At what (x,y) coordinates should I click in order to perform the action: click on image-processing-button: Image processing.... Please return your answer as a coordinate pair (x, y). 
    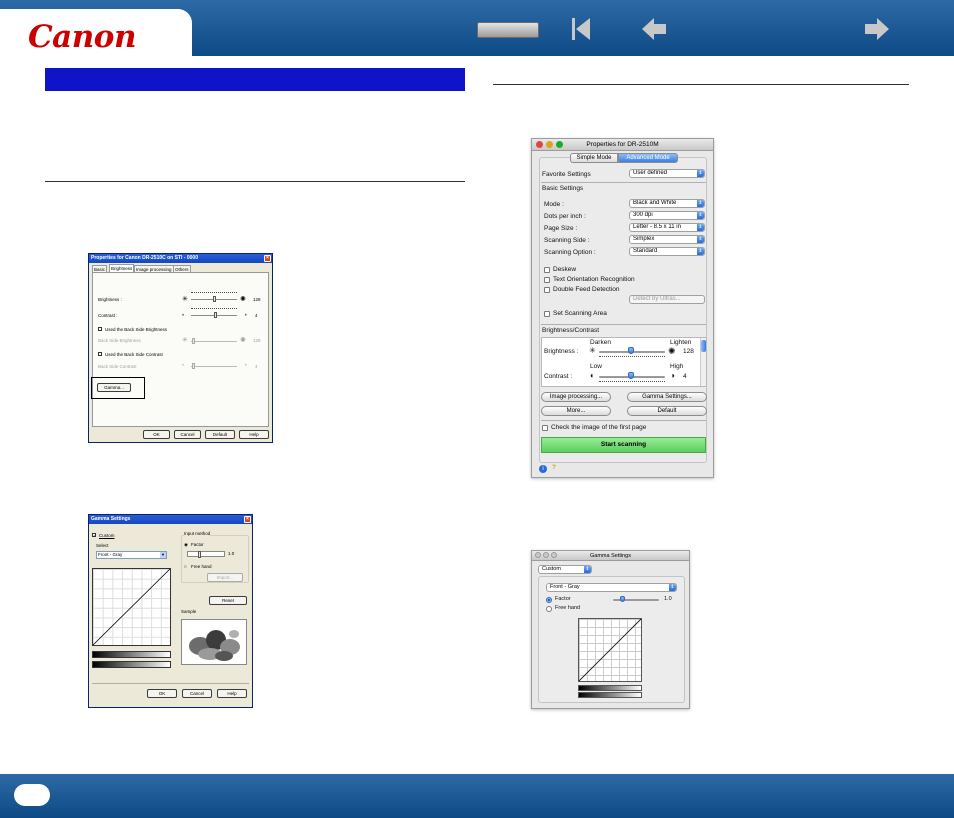
    Looking at the image, I should click on (576, 397).